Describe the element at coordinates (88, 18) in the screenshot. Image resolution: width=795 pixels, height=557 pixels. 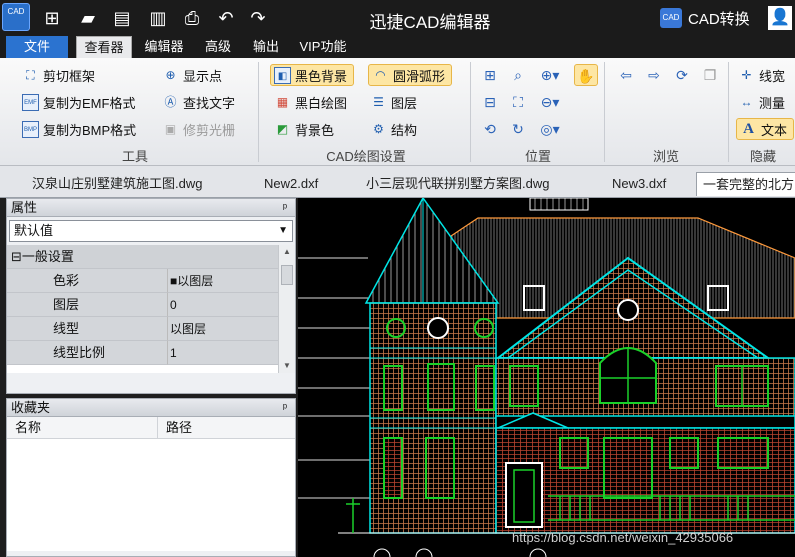
I see `open-folder-icon: ▰` at that location.